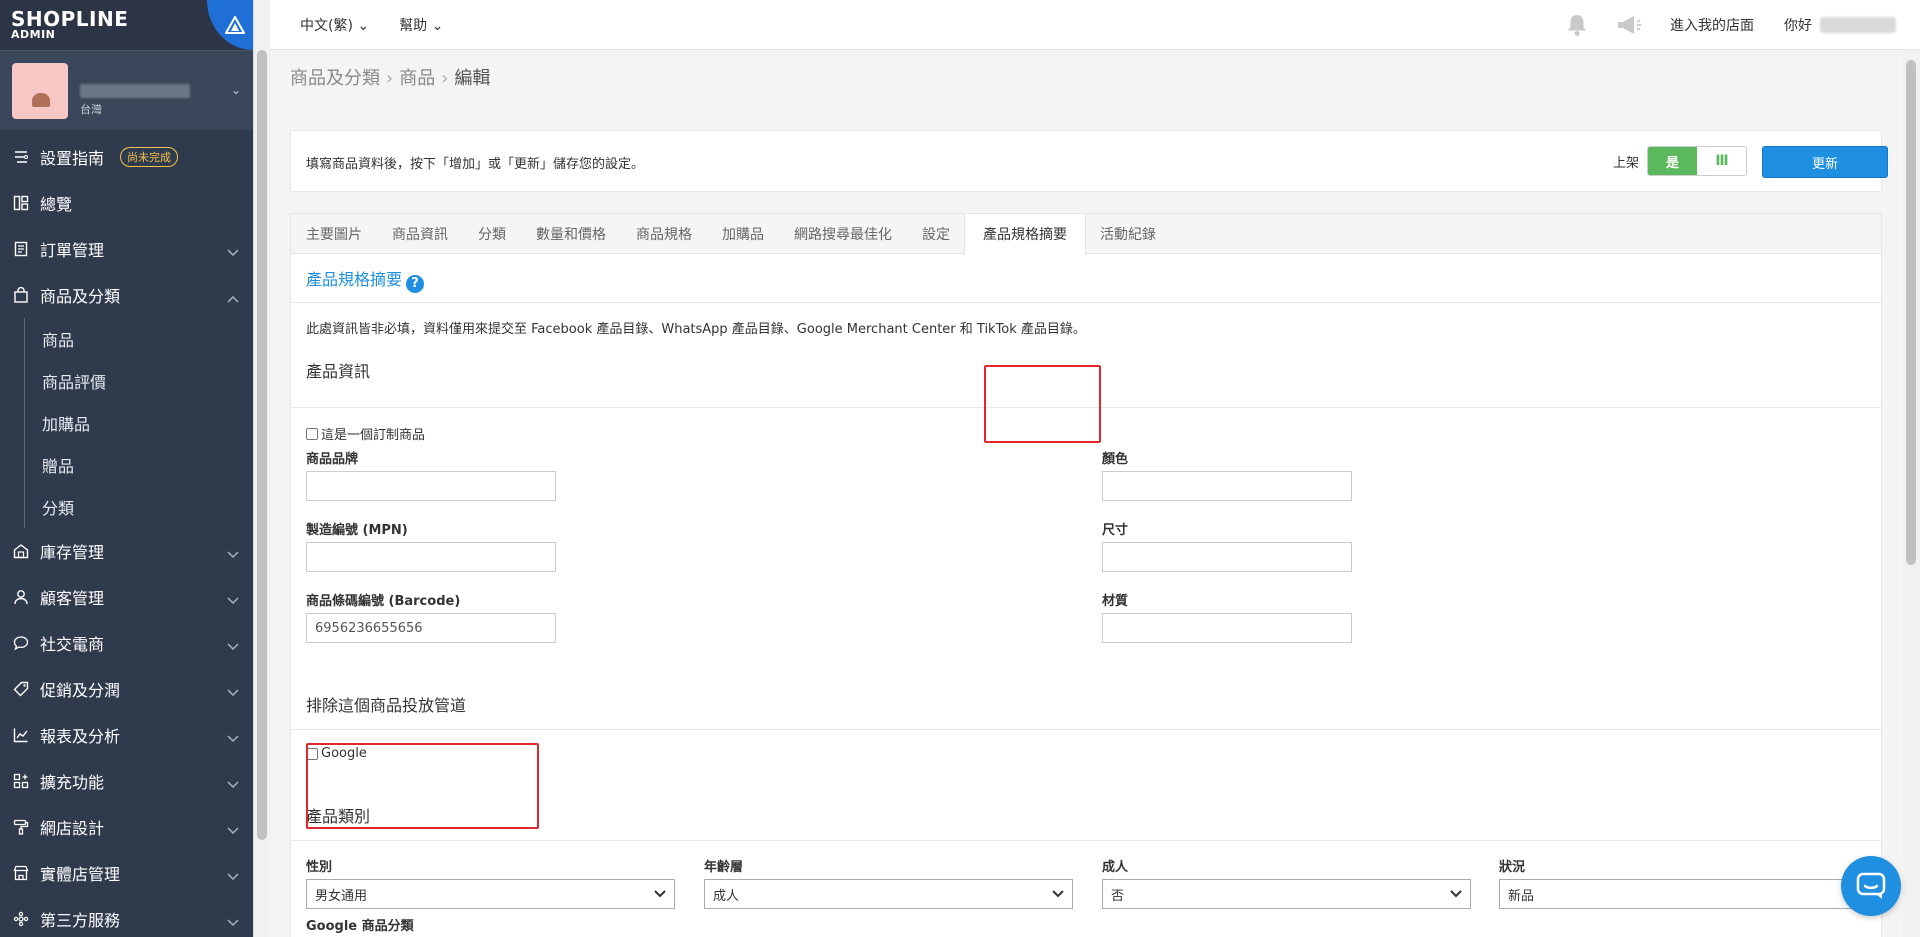  Describe the element at coordinates (326, 25) in the screenshot. I see `language-label: 中文(繁)` at that location.